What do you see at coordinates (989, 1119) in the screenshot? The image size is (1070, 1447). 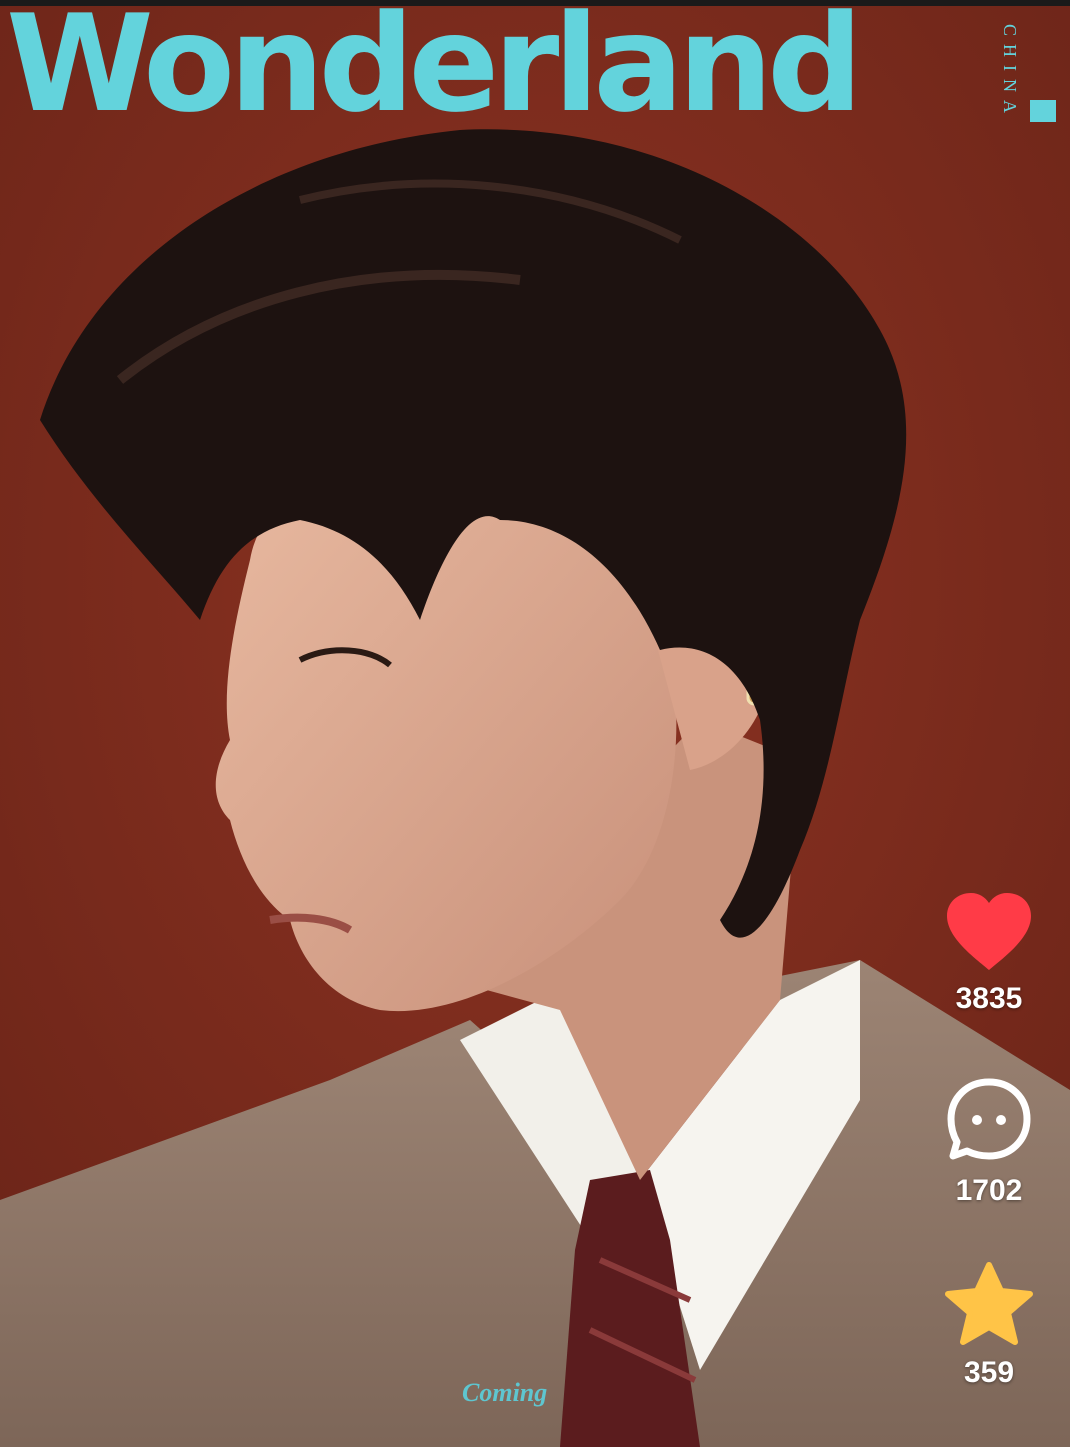 I see `comment-bubble-icon` at bounding box center [989, 1119].